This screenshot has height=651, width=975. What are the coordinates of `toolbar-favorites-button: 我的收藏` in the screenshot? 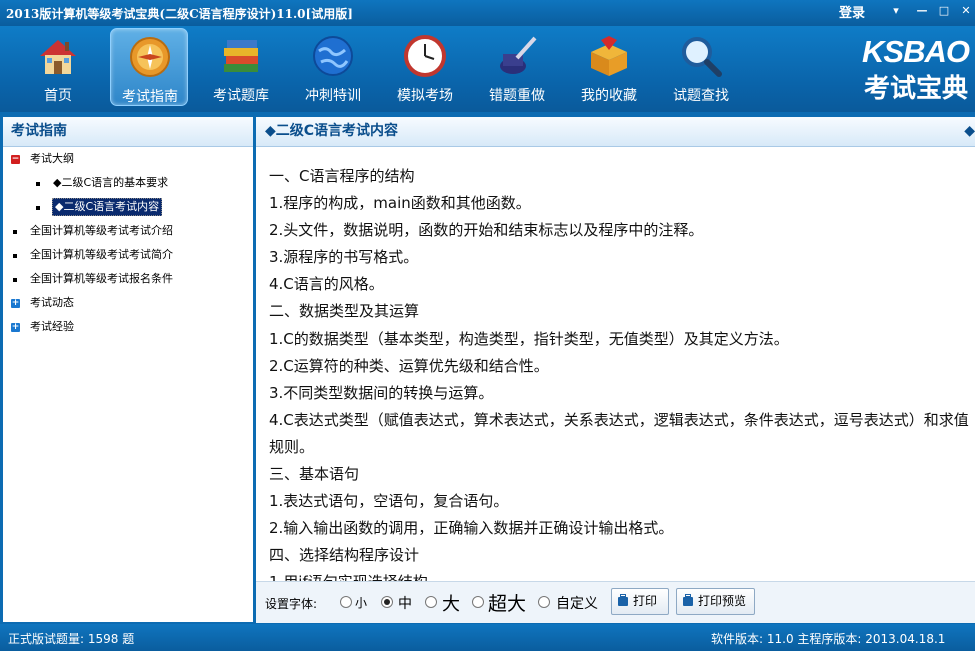 It's located at (609, 67).